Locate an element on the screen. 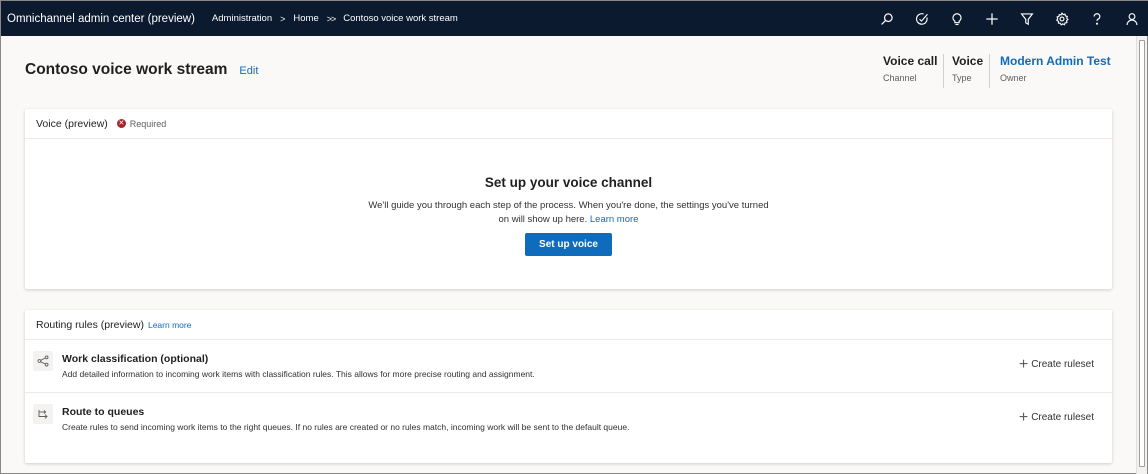 Image resolution: width=1148 pixels, height=474 pixels. meta-type: Voice Type is located at coordinates (967, 71).